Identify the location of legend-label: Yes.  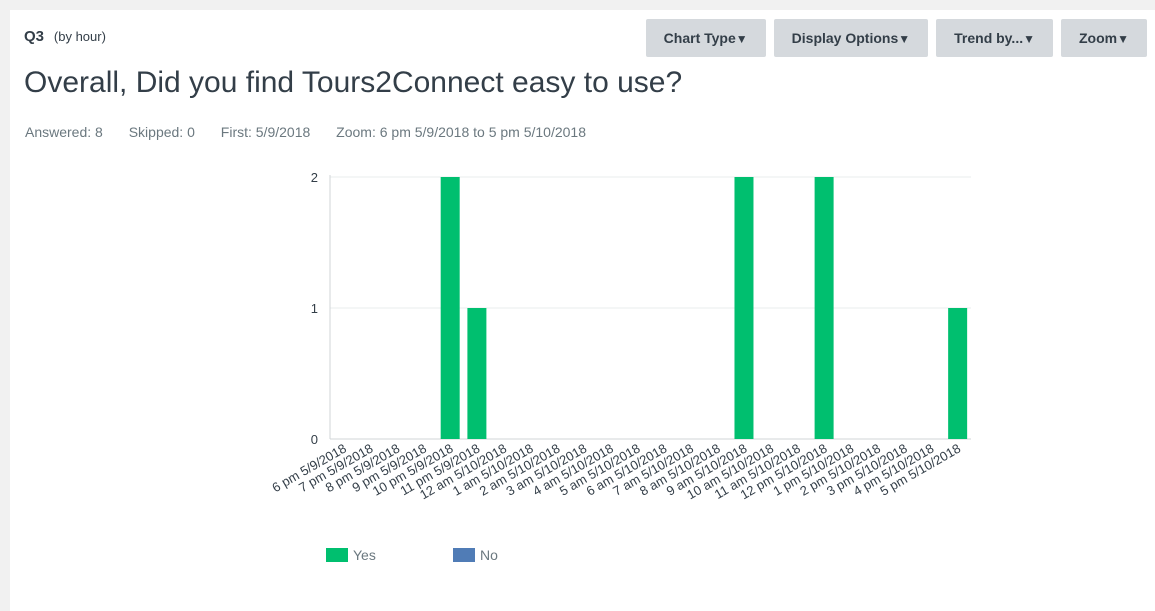
(364, 555).